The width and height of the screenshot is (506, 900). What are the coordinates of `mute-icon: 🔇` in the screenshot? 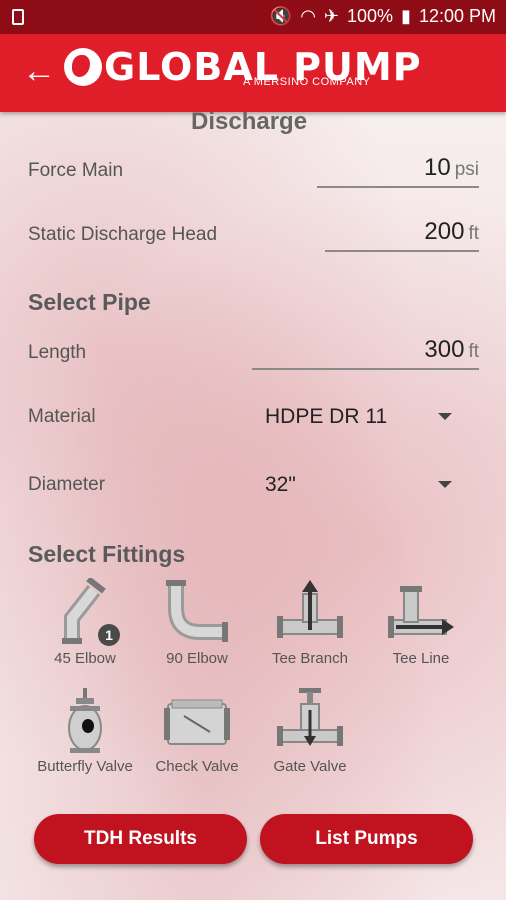 It's located at (281, 16).